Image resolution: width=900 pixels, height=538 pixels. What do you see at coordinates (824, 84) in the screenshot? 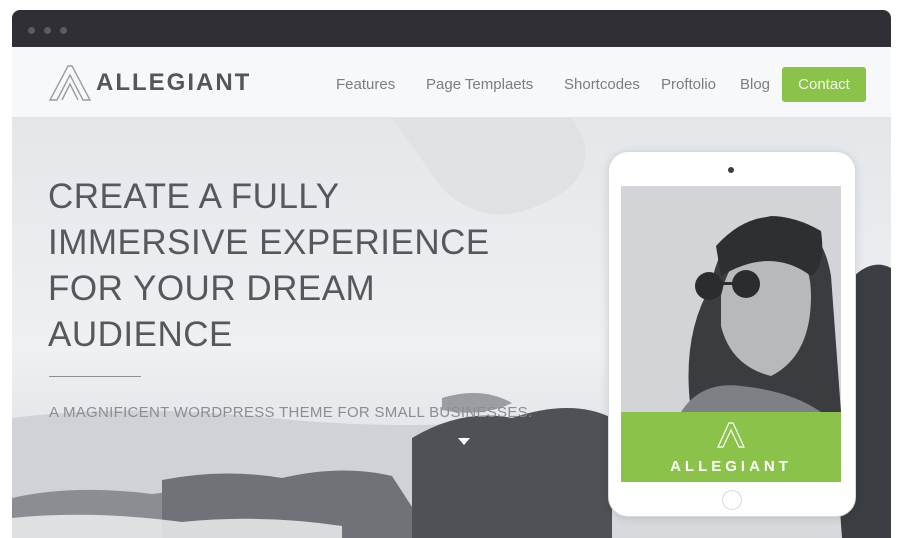
I see `contact-button: Contact` at bounding box center [824, 84].